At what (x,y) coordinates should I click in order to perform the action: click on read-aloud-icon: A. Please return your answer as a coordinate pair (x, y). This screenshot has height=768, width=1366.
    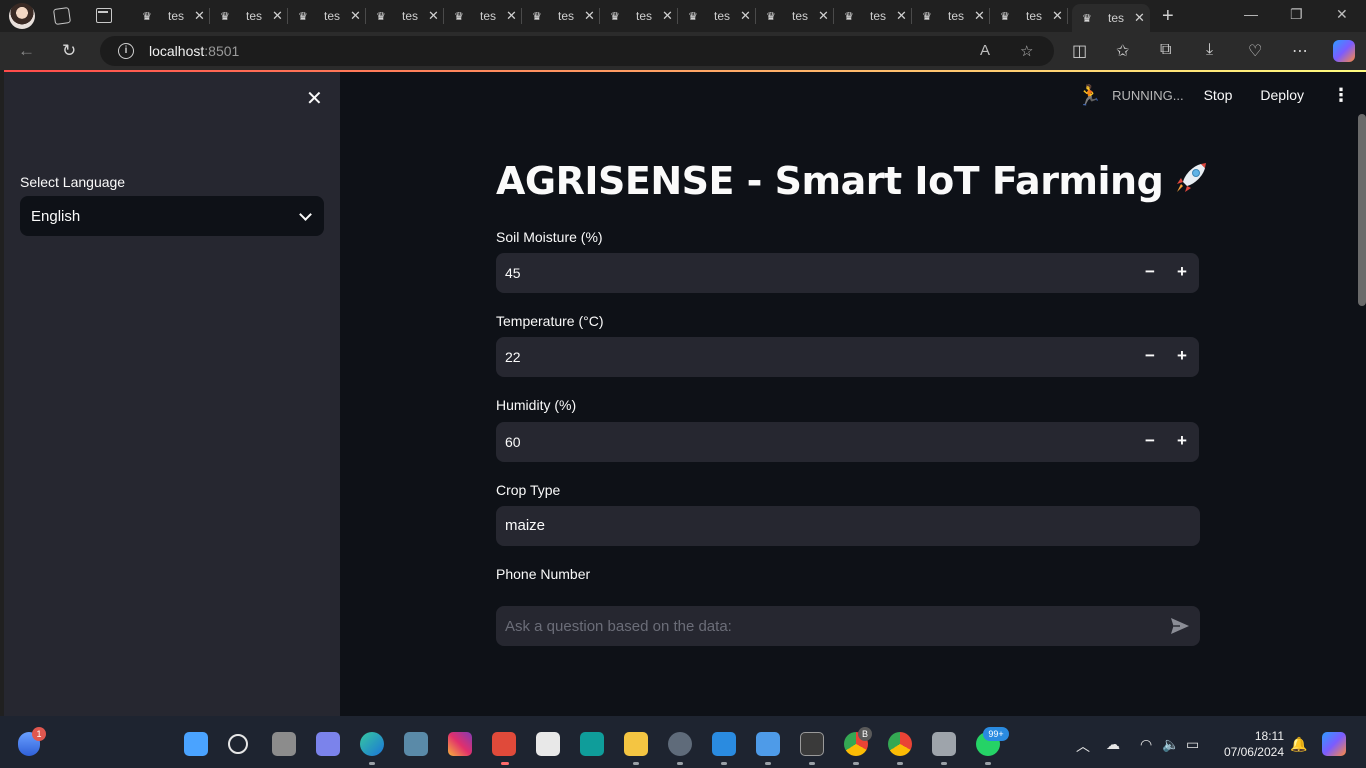
    Looking at the image, I should click on (985, 50).